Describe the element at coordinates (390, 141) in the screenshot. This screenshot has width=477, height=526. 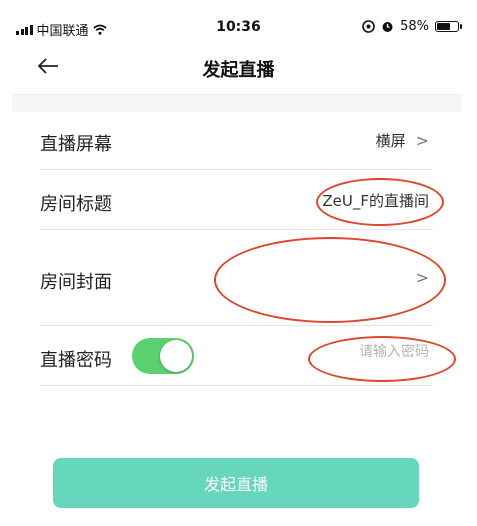
I see `screen-orientation-value: 横屏` at that location.